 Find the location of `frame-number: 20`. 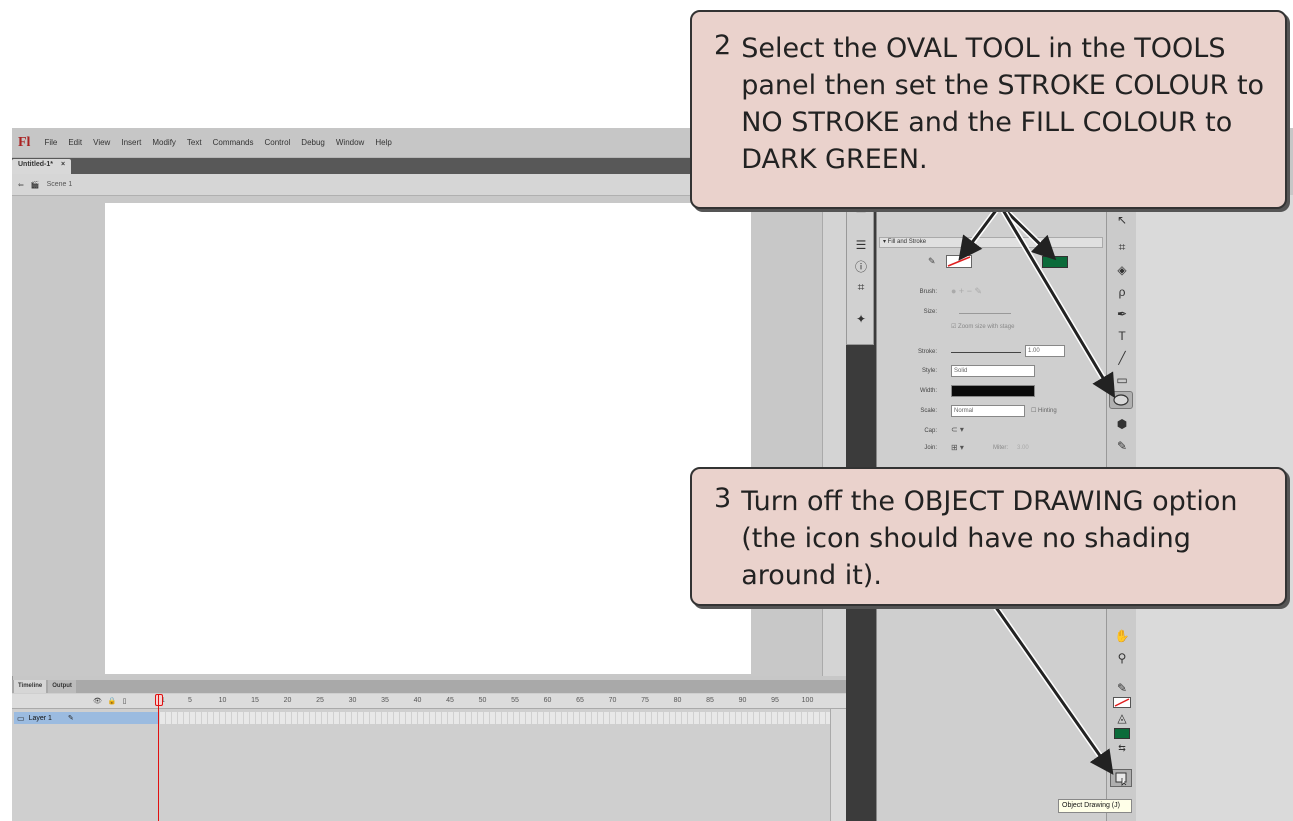

frame-number: 20 is located at coordinates (287, 700).